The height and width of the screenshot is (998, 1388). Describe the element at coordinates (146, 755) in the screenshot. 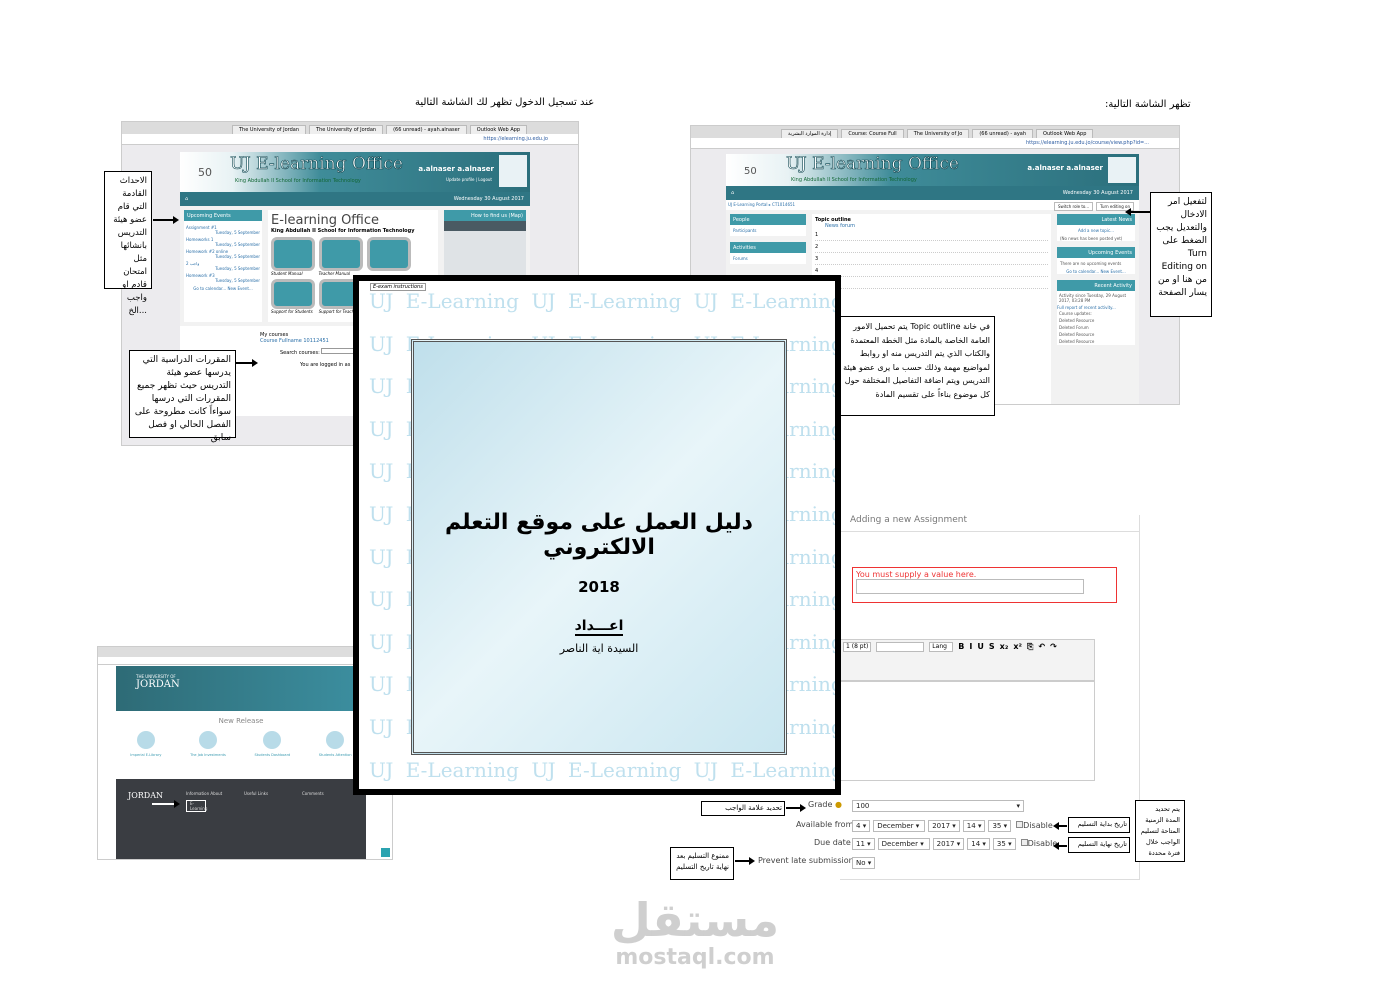

I see `icon-label: Imperial E-Library` at that location.